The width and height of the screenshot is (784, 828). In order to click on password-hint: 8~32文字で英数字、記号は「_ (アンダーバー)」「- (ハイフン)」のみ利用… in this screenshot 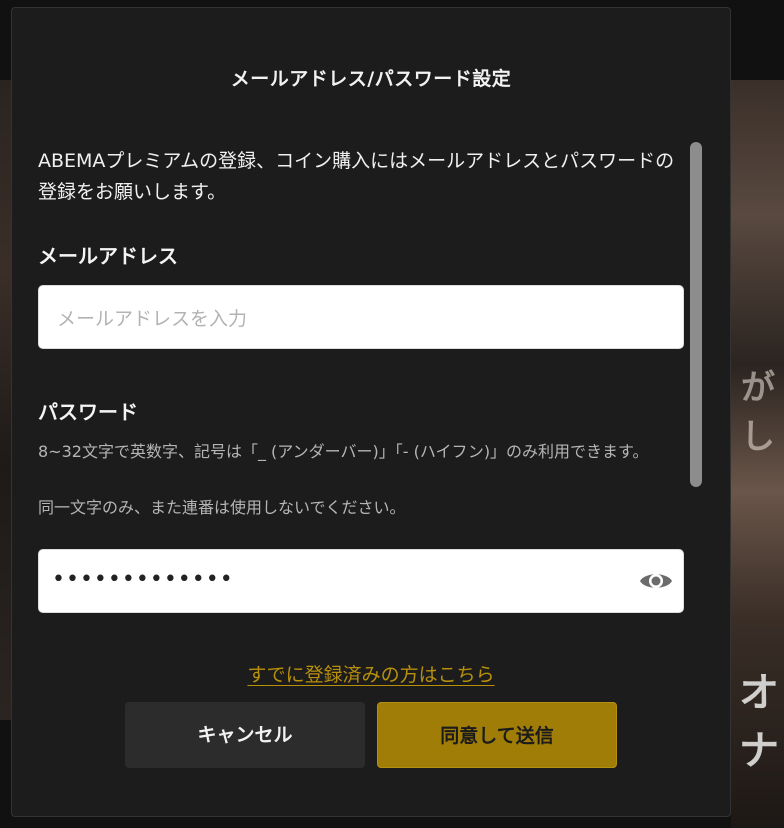, I will do `click(343, 451)`.